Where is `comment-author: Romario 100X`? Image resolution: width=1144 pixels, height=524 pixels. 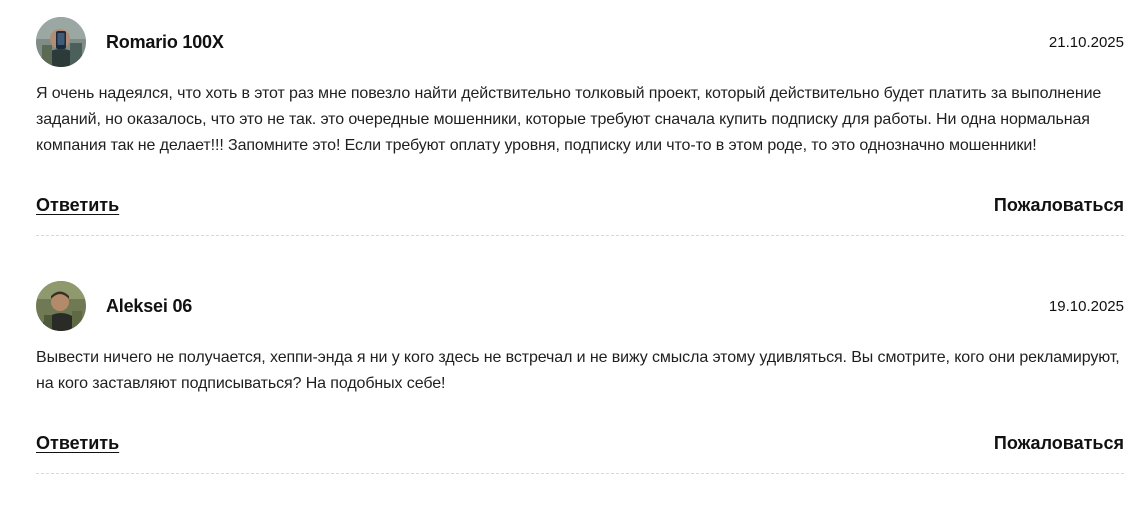 comment-author: Romario 100X is located at coordinates (165, 41).